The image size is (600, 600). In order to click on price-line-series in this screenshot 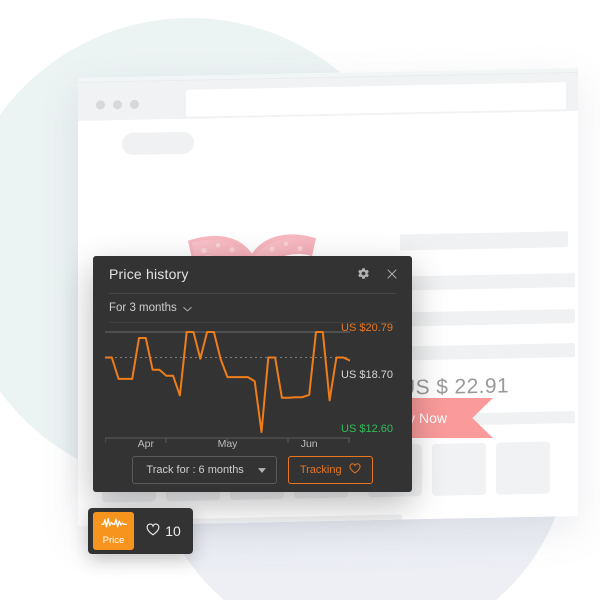, I will do `click(227, 382)`.